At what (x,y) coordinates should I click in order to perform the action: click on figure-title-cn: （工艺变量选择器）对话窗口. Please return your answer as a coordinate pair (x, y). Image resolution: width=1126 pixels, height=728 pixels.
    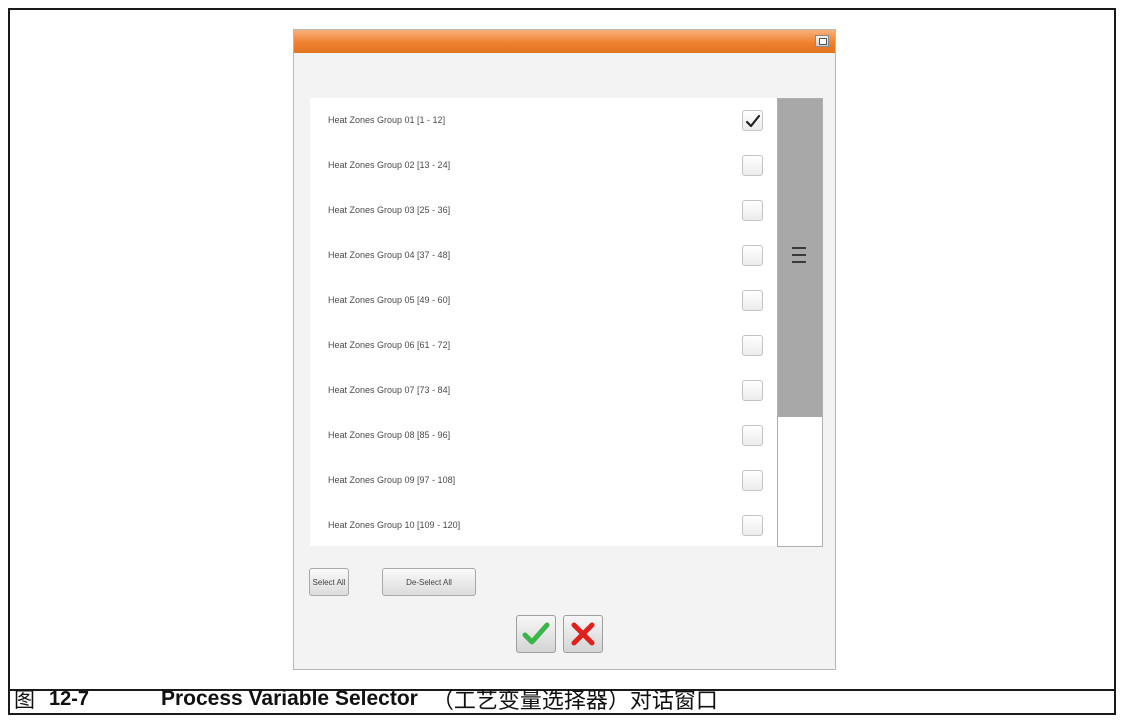
    Looking at the image, I should click on (574, 700).